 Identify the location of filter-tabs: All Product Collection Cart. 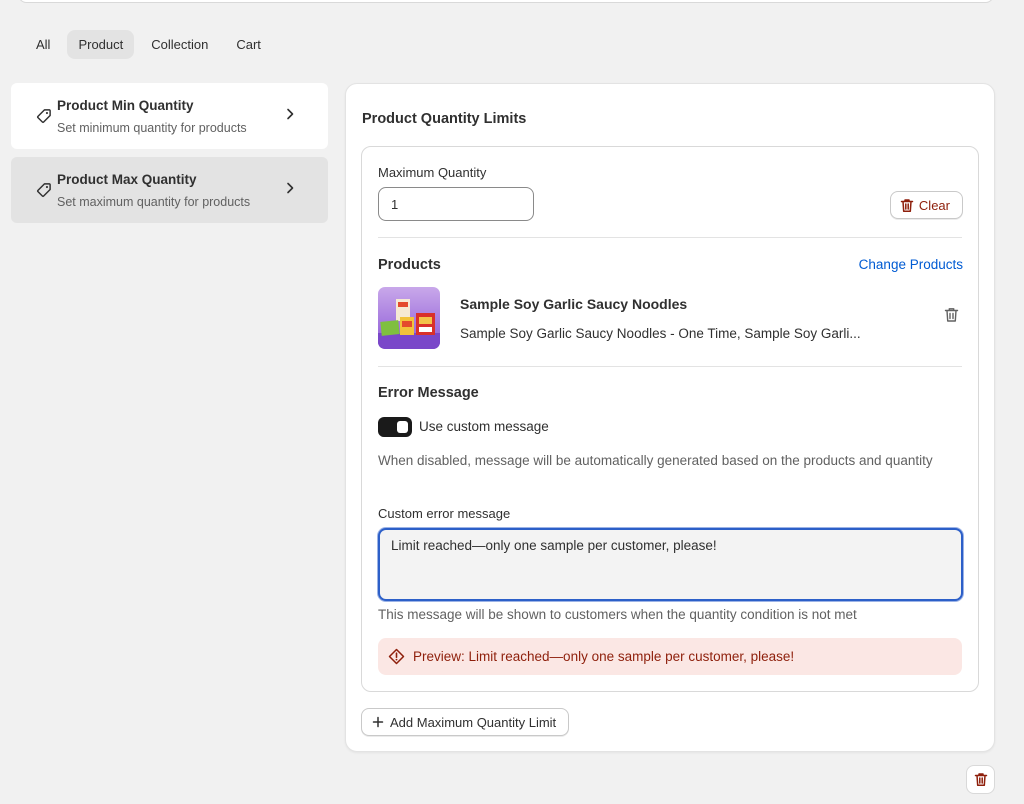
(148, 44).